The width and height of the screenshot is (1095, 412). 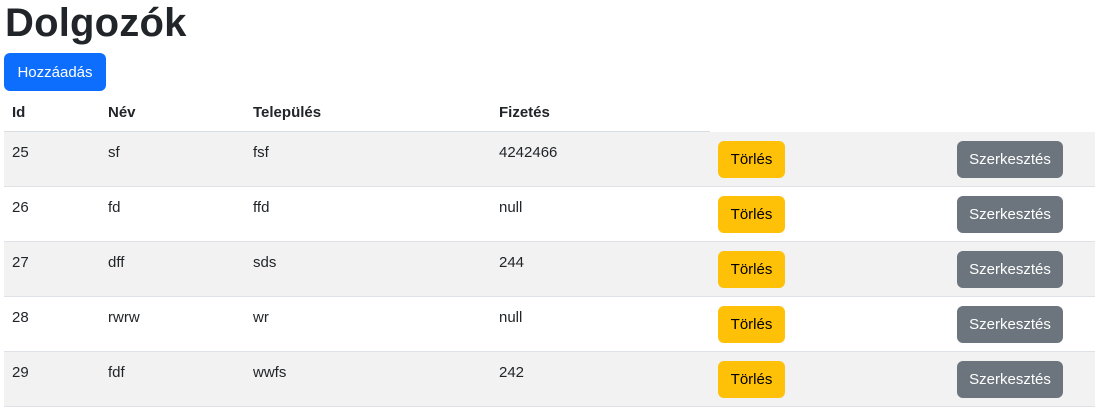 I want to click on cell-nev-text: dff, so click(x=116, y=262).